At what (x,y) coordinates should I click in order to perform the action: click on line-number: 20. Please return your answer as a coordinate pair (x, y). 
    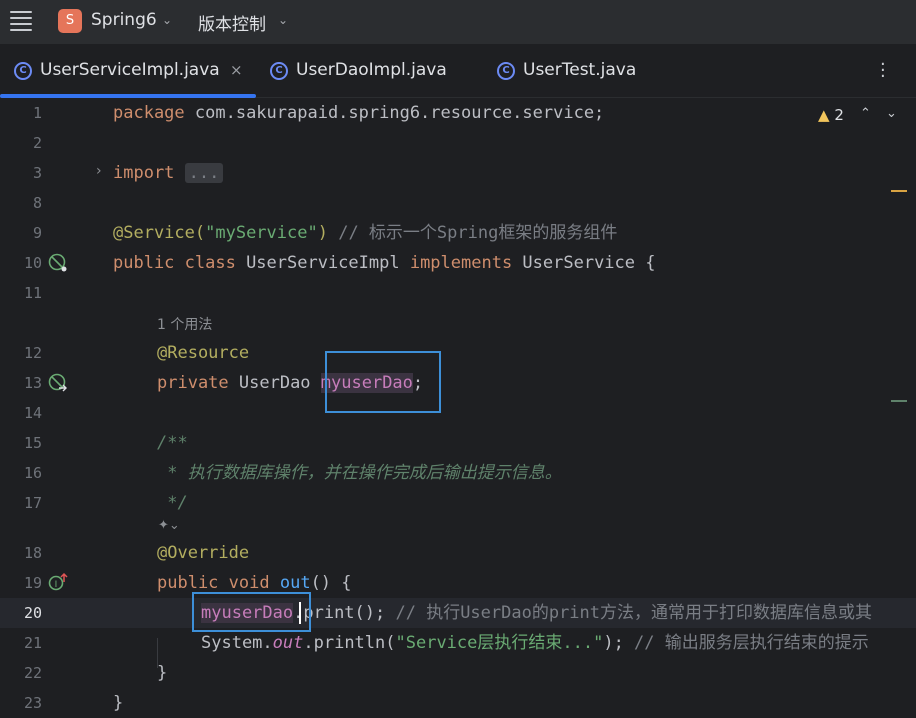
    Looking at the image, I should click on (32, 613).